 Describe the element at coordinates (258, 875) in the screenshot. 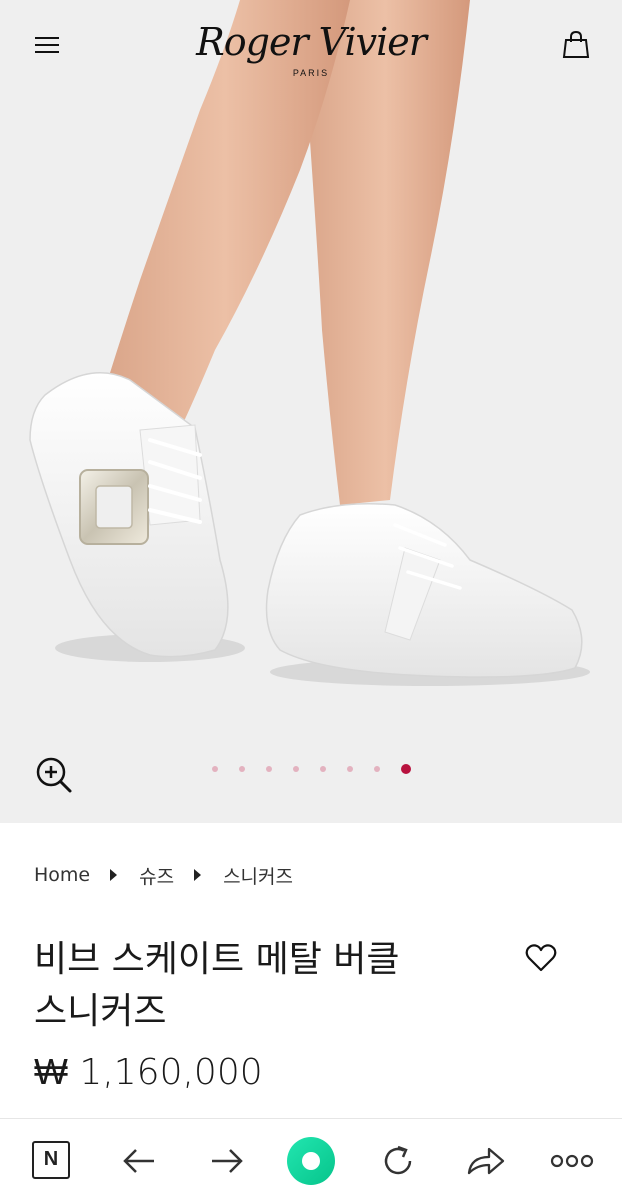

I see `breadcrumb-sneakers: 스니커즈` at that location.